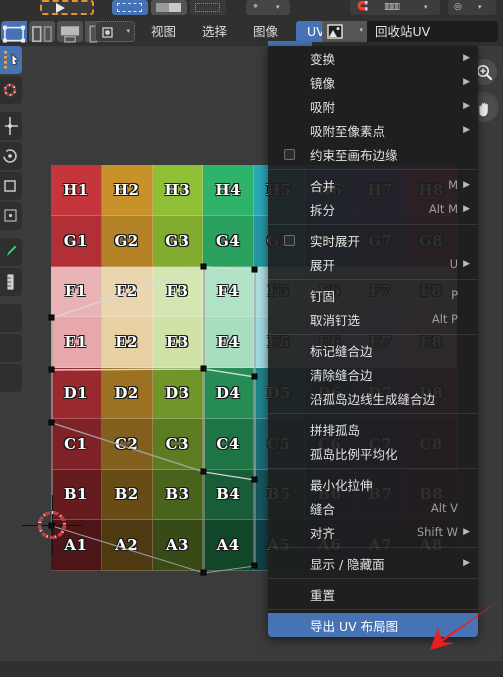 Image resolution: width=503 pixels, height=677 pixels. What do you see at coordinates (11, 156) in the screenshot?
I see `tool-rotate` at bounding box center [11, 156].